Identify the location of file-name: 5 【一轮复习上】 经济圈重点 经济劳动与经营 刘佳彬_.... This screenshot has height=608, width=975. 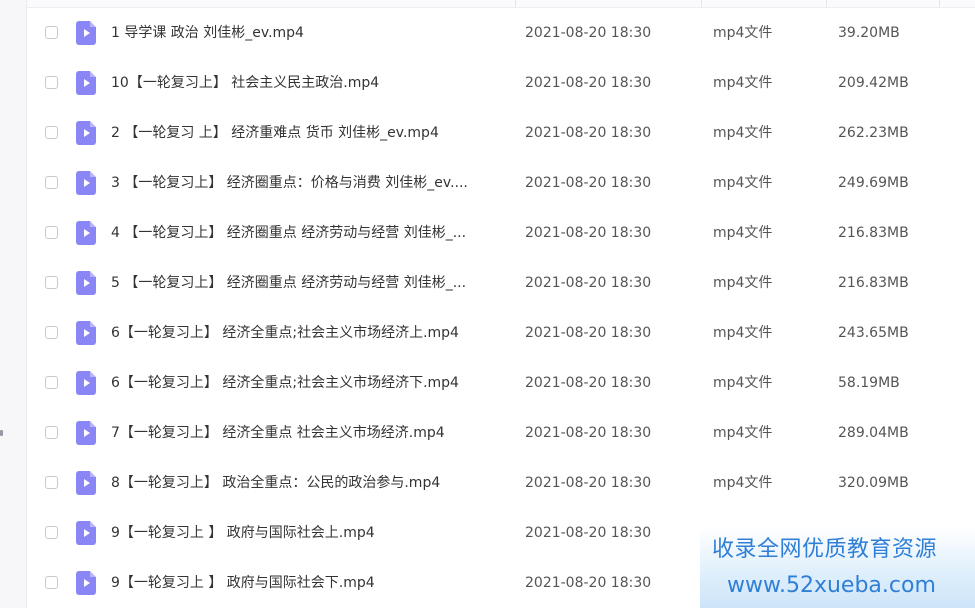
(311, 283).